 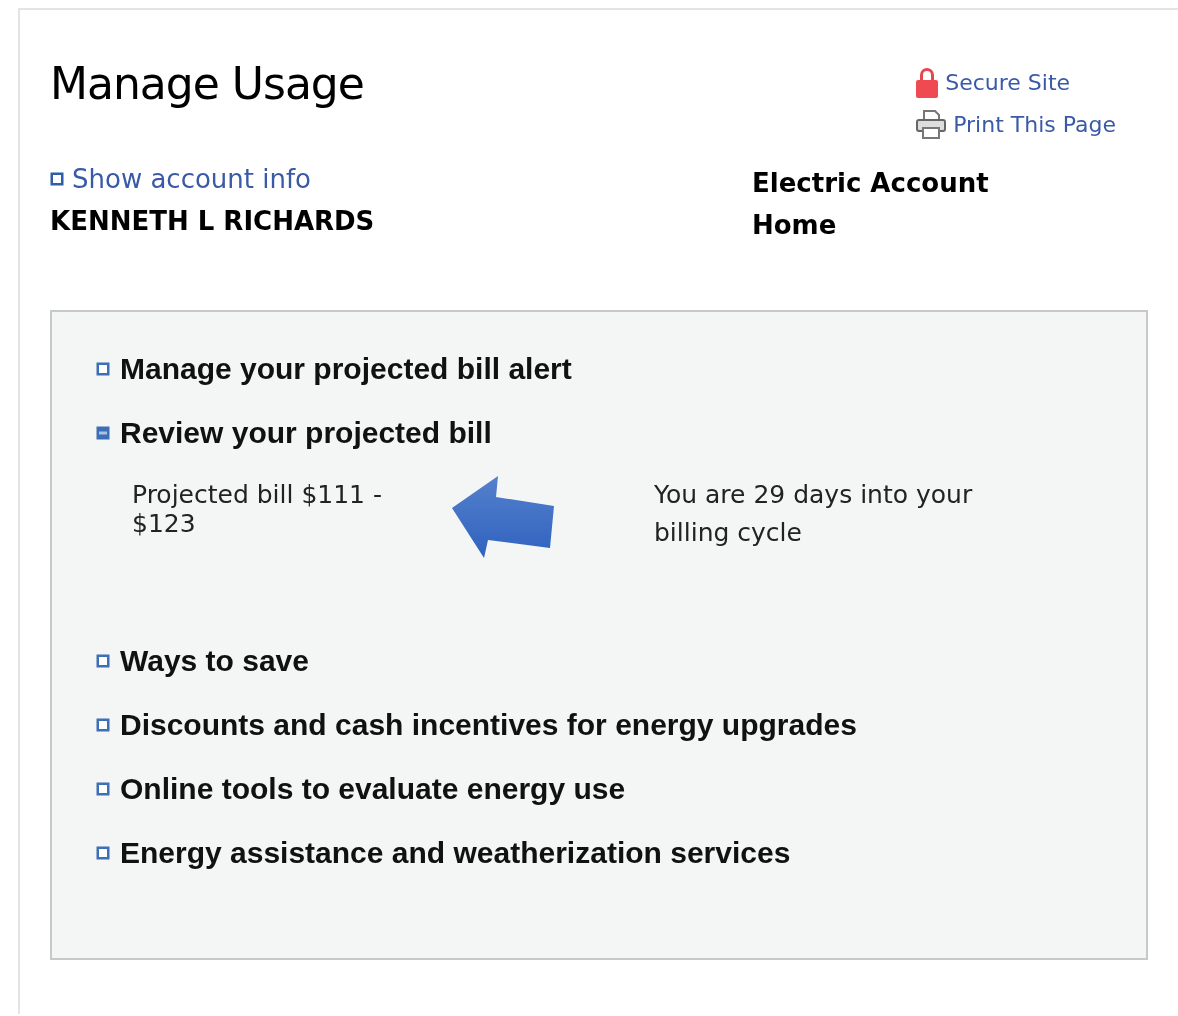 What do you see at coordinates (795, 225) in the screenshot?
I see `account-premise: Home` at bounding box center [795, 225].